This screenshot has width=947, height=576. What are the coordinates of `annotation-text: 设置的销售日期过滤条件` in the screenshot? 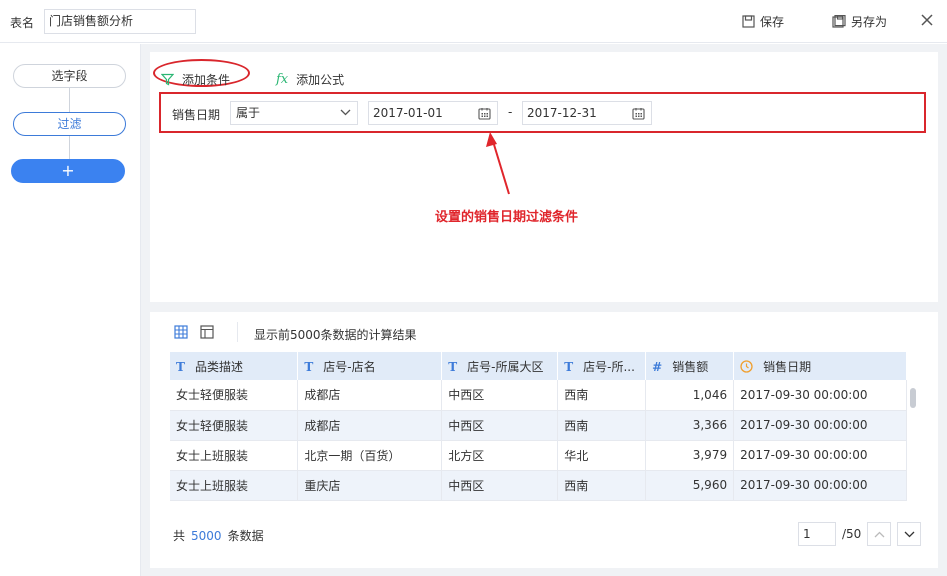 It's located at (507, 217).